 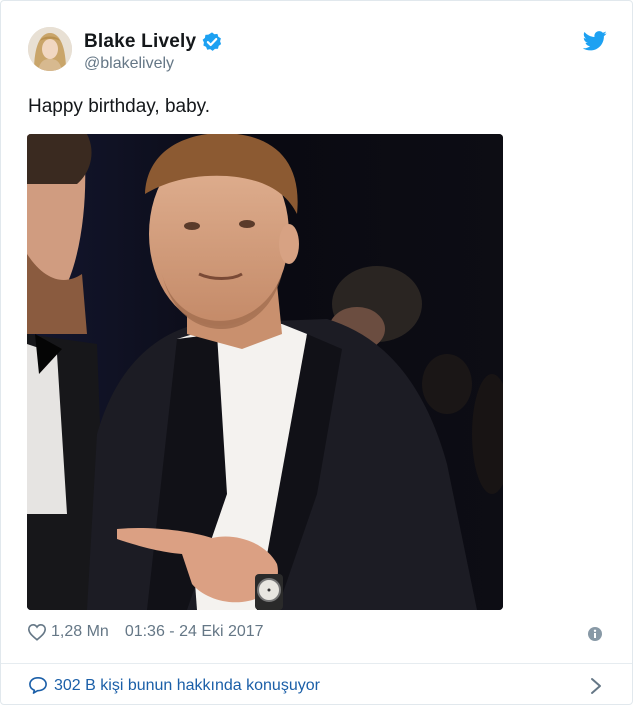 I want to click on tweet-timestamp: 01:36 - 24 Eki 2017, so click(x=194, y=632).